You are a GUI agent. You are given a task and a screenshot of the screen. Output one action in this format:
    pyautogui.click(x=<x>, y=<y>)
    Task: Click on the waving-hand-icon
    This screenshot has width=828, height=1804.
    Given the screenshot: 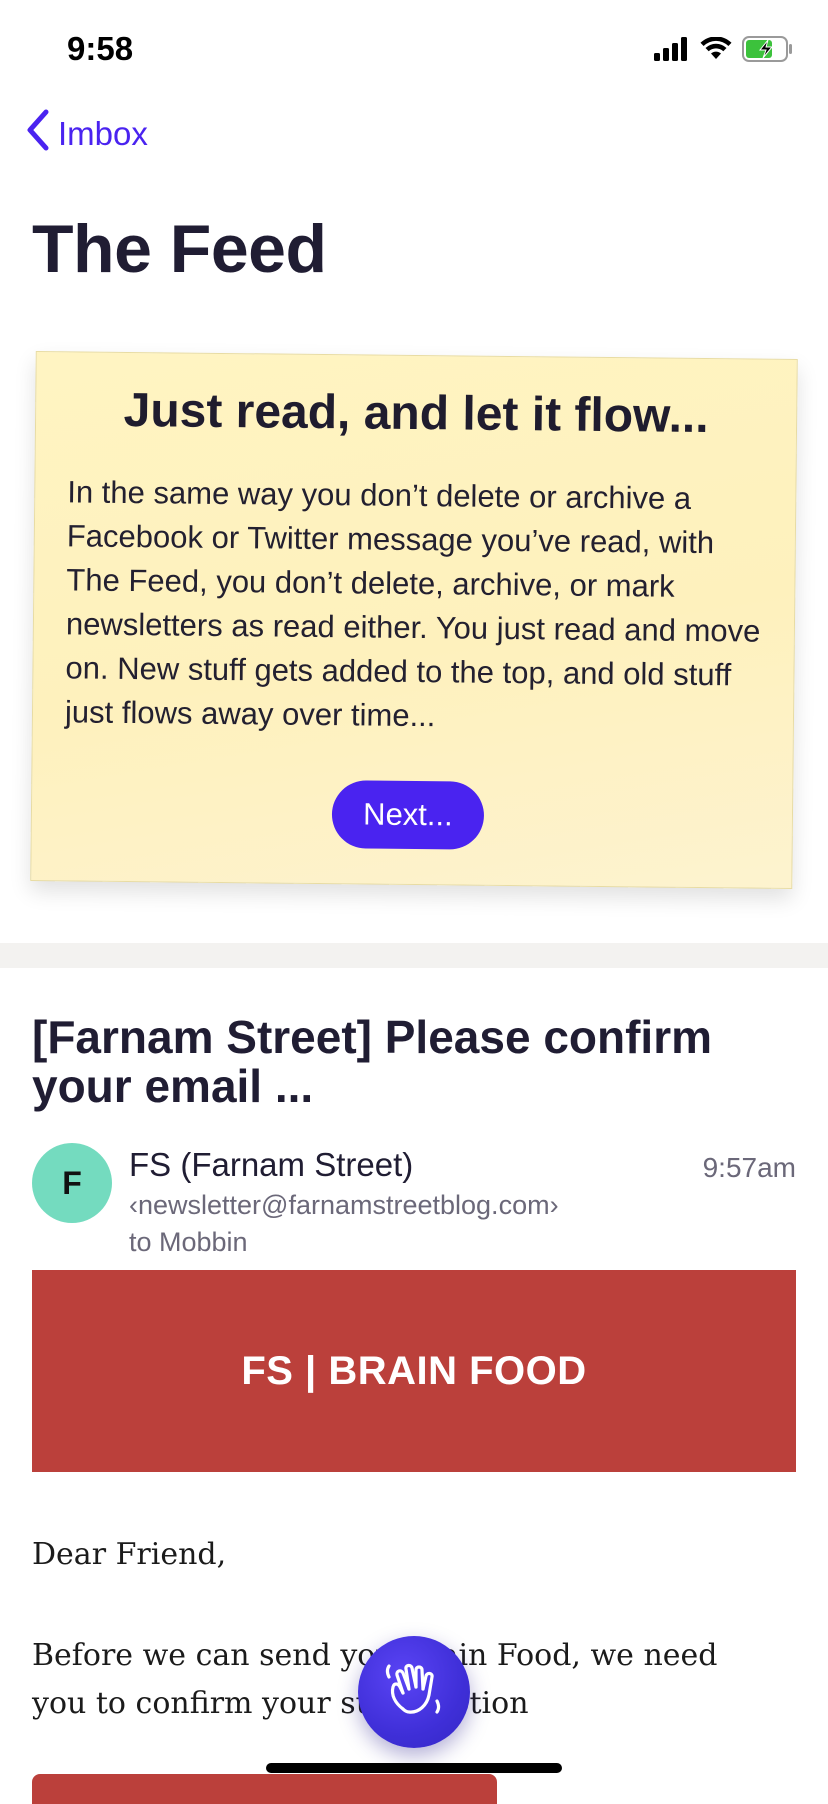 What is the action you would take?
    pyautogui.click(x=414, y=1692)
    